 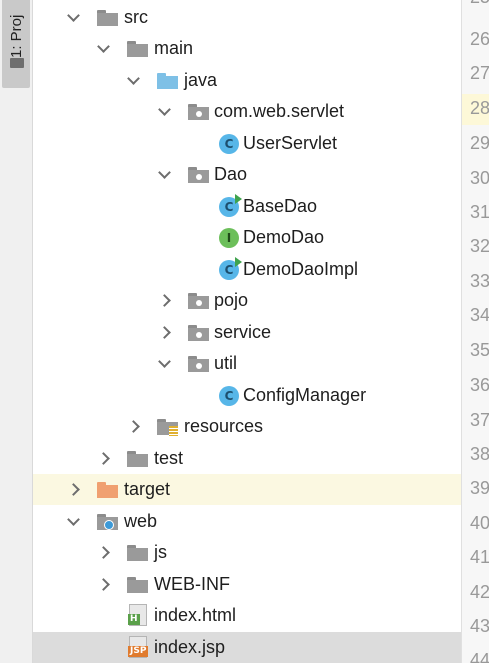 I want to click on tree-row-label: WEB-INF, so click(x=192, y=584).